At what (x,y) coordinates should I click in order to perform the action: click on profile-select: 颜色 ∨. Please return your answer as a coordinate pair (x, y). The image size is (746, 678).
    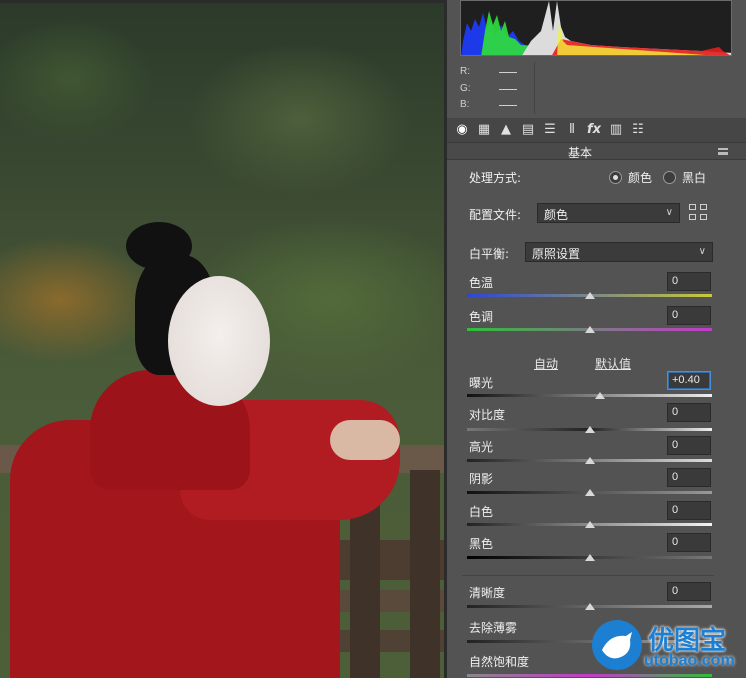
    Looking at the image, I should click on (608, 213).